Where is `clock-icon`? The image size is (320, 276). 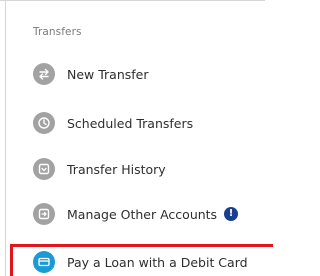
clock-icon is located at coordinates (44, 123).